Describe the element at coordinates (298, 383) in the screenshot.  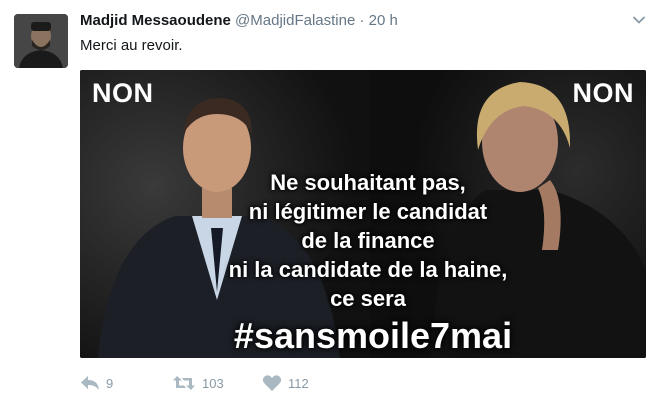
I see `like-count: 112` at that location.